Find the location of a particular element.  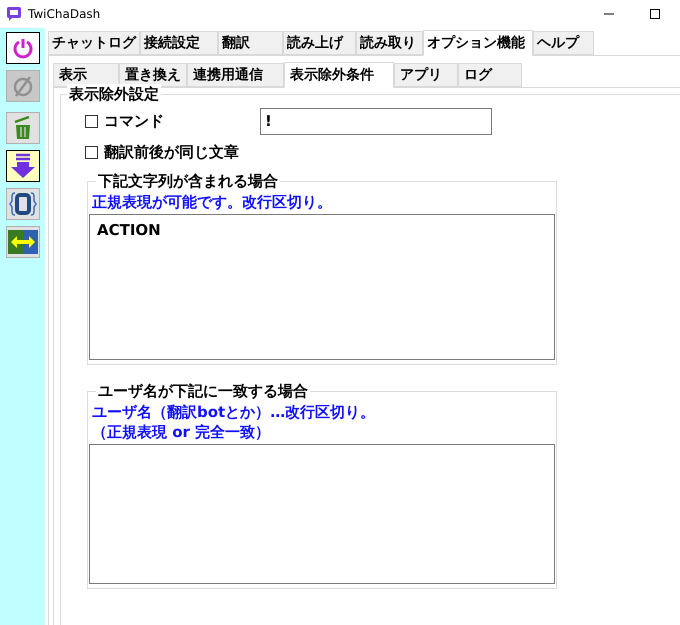

tab: 置き換え is located at coordinates (153, 75).